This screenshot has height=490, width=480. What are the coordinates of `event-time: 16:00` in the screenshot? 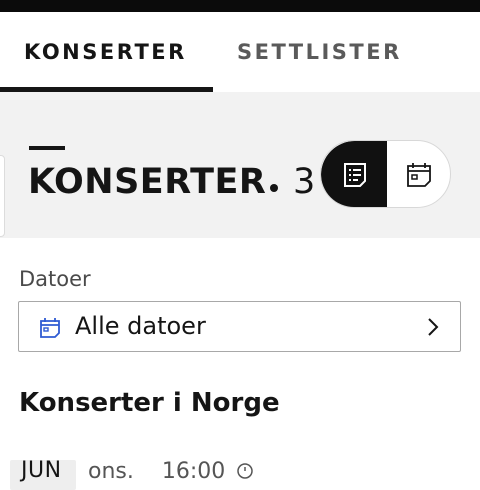 It's located at (193, 471).